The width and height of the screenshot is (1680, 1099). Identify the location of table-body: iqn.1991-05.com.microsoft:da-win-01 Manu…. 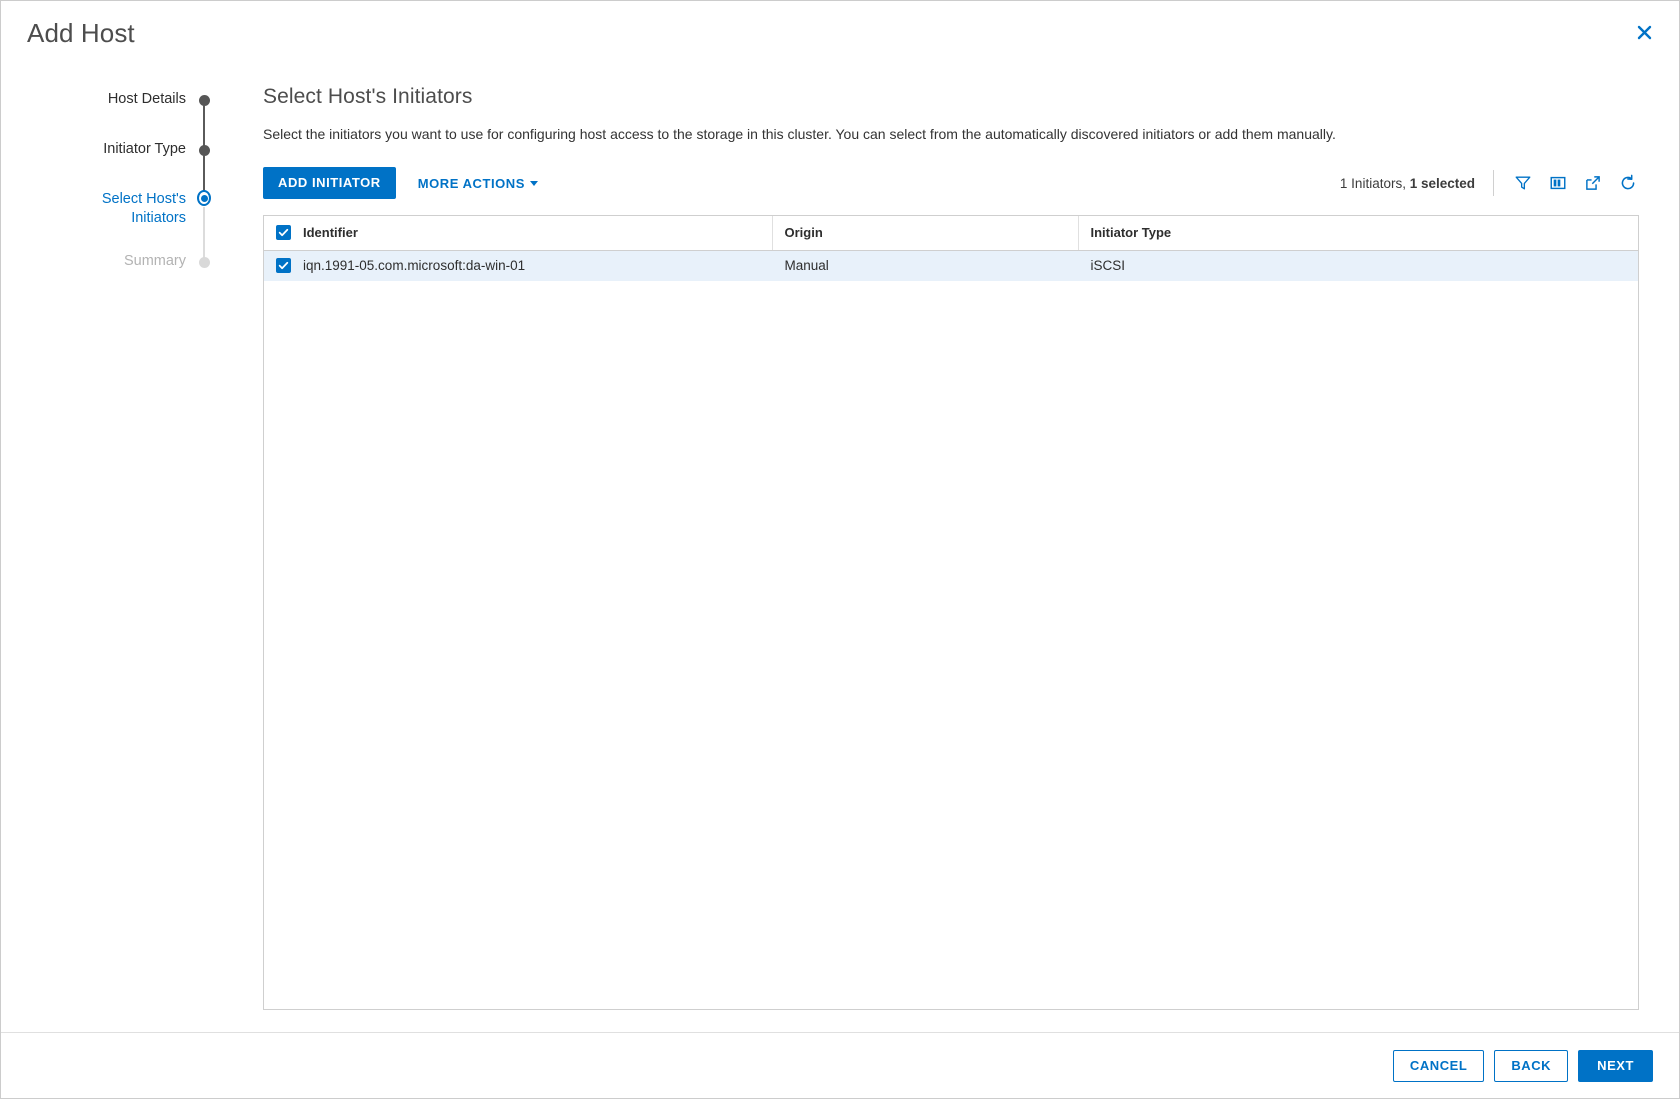
(951, 265).